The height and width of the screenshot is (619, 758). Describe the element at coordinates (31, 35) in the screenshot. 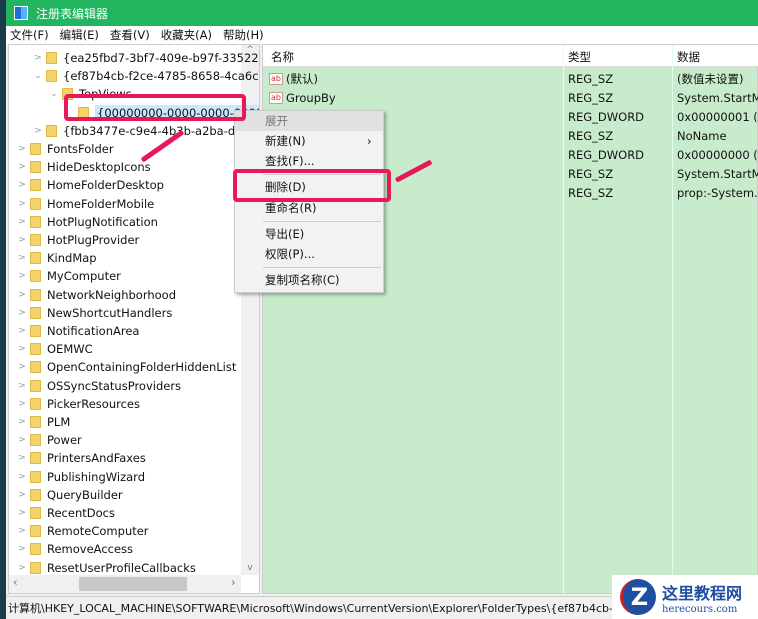

I see `menu-file: 文件(F)` at that location.